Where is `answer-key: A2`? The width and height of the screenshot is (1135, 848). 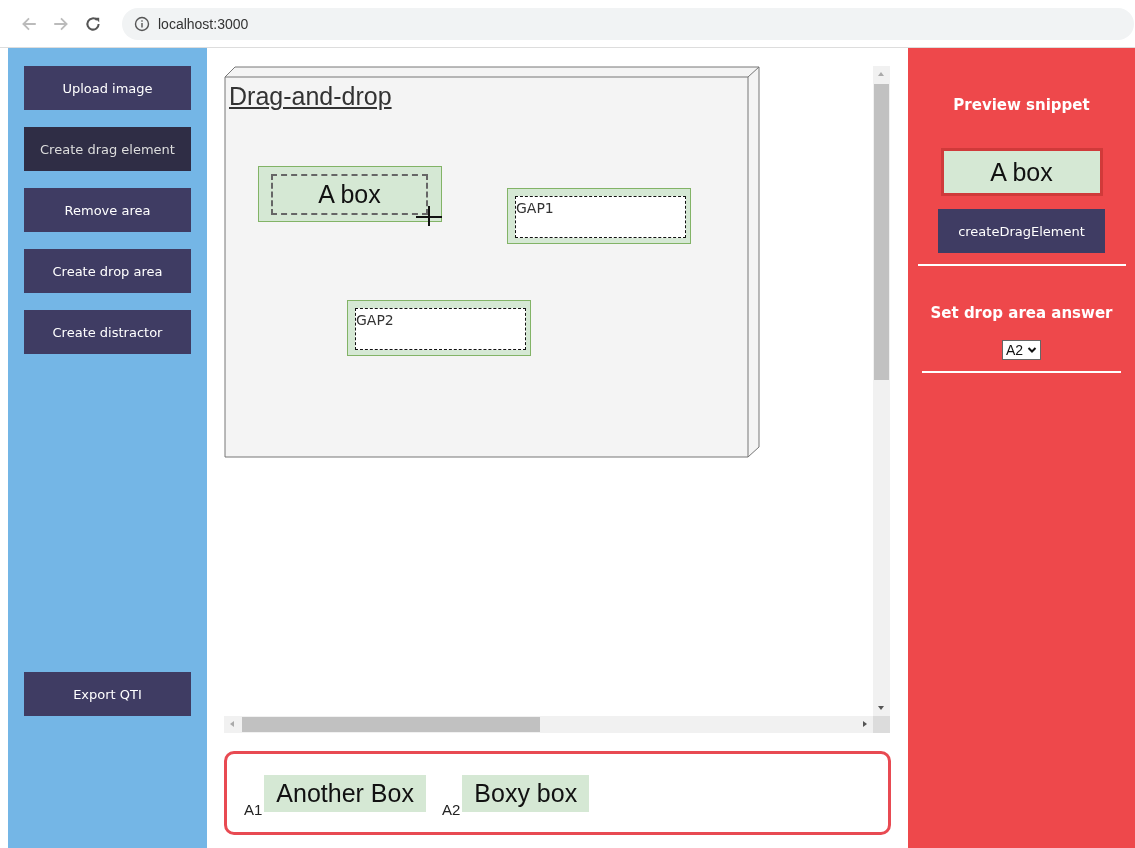 answer-key: A2 is located at coordinates (451, 809).